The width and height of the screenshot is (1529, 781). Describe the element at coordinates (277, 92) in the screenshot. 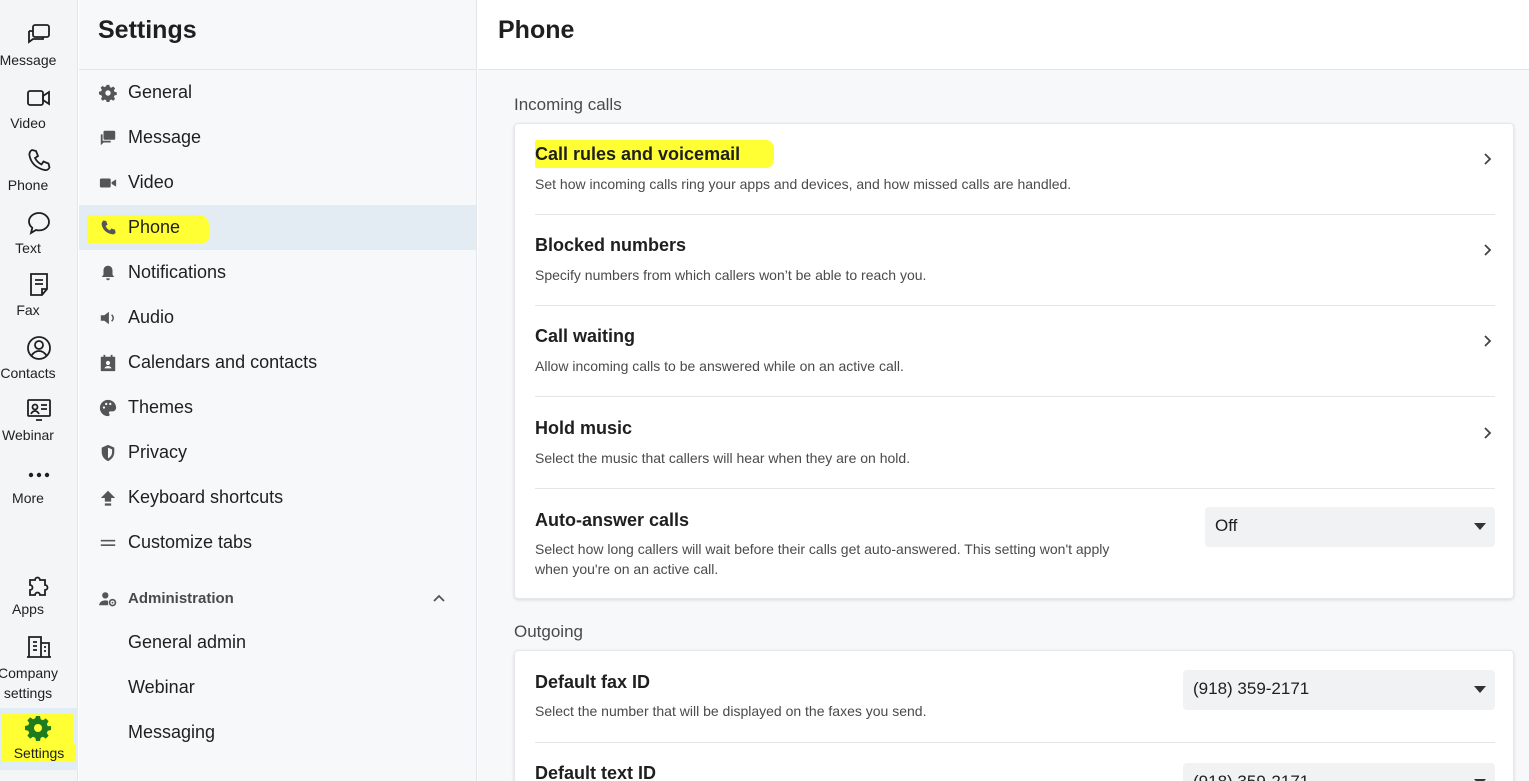

I see `settings-item-general: General` at that location.